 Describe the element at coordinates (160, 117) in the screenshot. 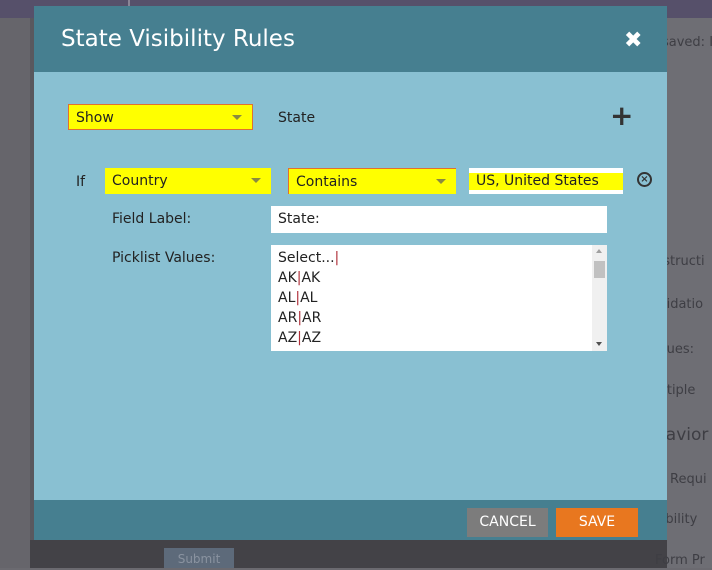

I see `action-select: Show` at that location.